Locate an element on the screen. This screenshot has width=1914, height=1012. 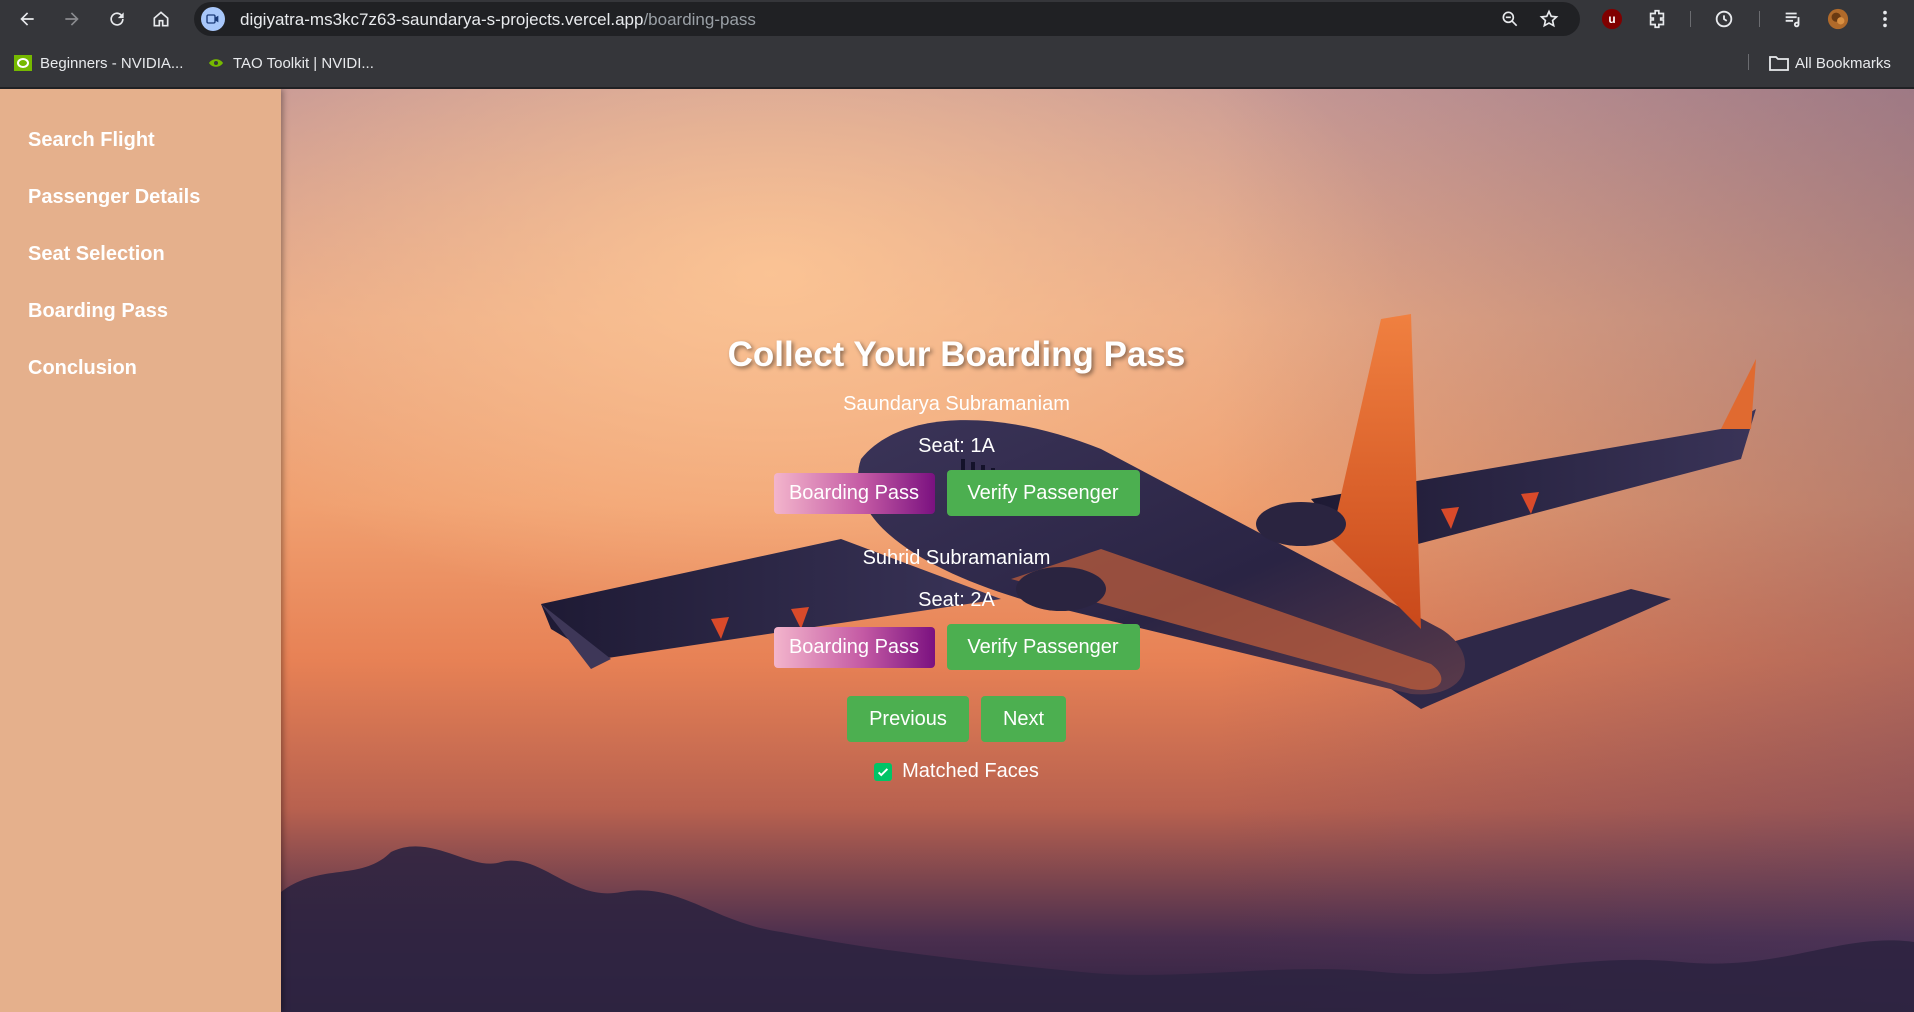
ublock-extension-icon: u is located at coordinates (1612, 19).